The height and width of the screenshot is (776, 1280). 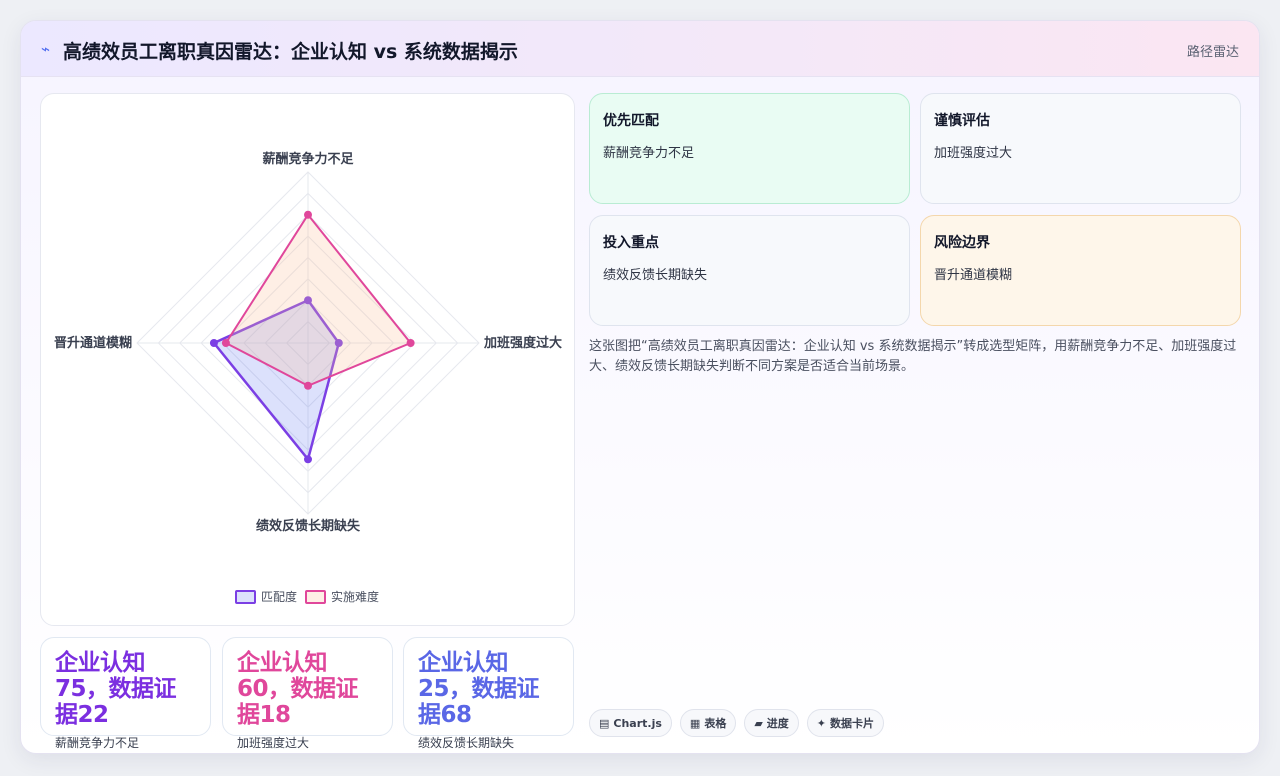 I want to click on matrix-title-4: 风险边界, so click(x=962, y=243).